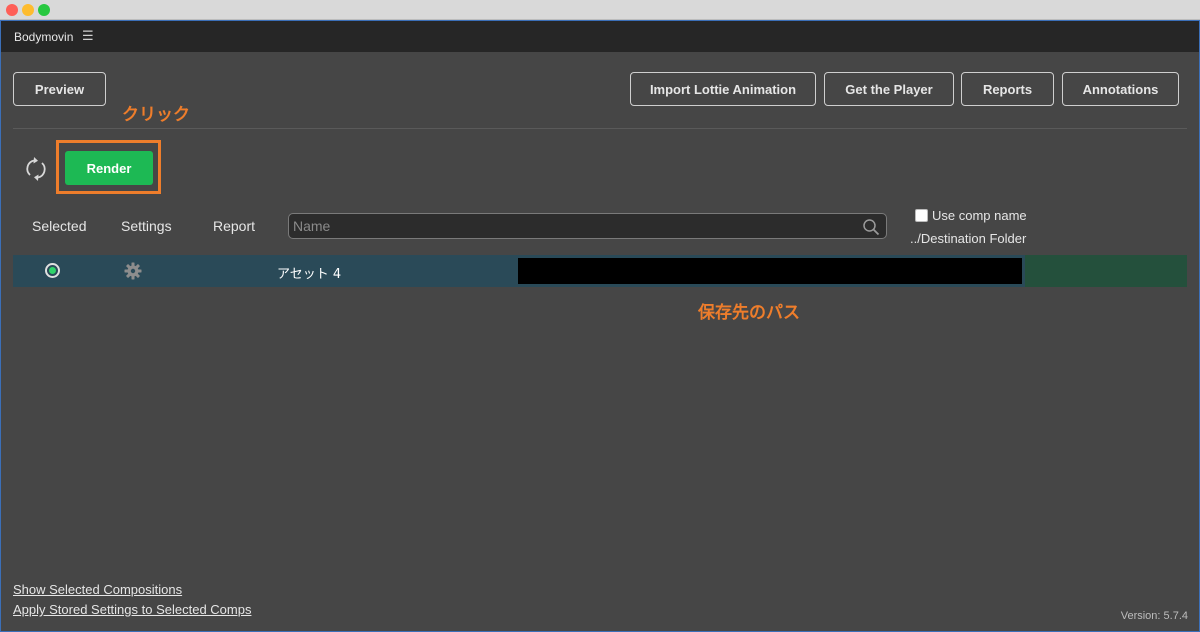  What do you see at coordinates (88, 35) in the screenshot?
I see `hamburger-icon: ☰` at bounding box center [88, 35].